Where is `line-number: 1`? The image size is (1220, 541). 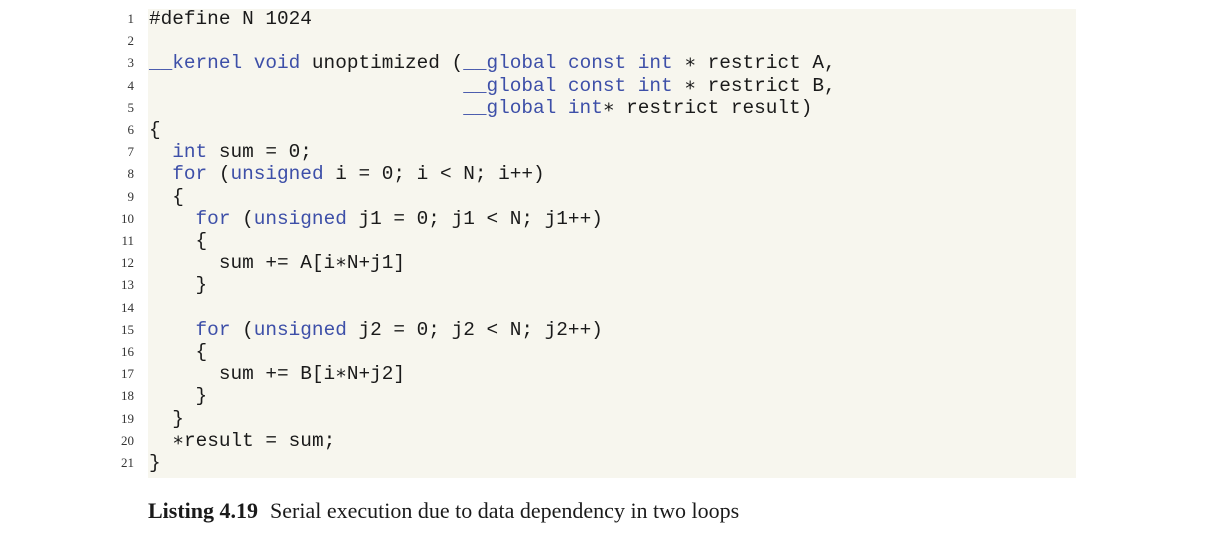
line-number: 1 is located at coordinates (131, 18).